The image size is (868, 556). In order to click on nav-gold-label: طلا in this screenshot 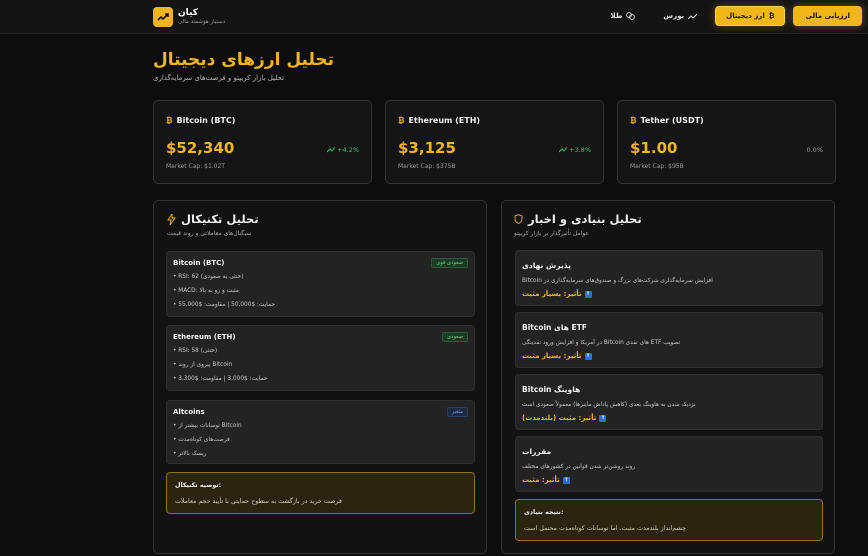, I will do `click(616, 16)`.